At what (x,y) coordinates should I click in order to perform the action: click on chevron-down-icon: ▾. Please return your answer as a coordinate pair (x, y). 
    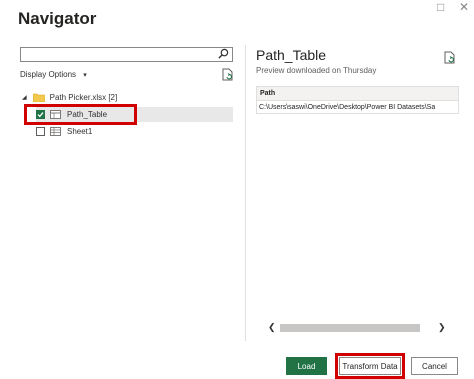
    Looking at the image, I should click on (85, 75).